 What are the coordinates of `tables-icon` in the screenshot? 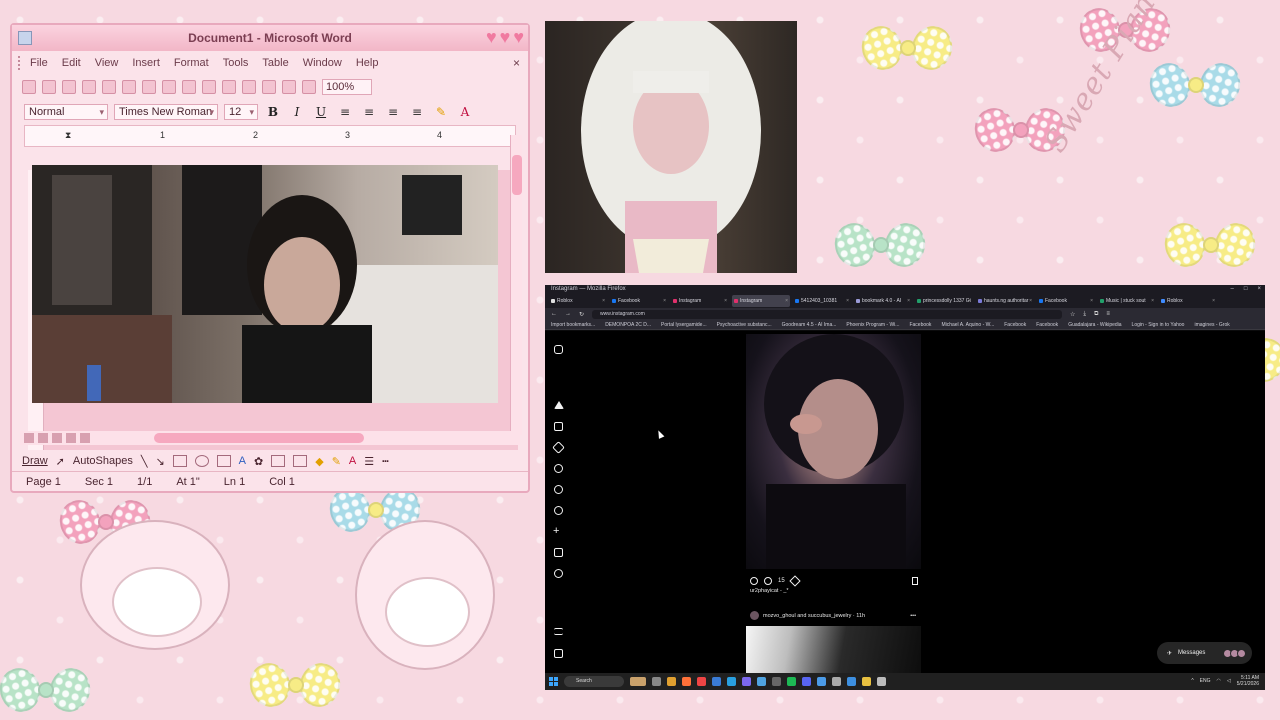 It's located at (289, 87).